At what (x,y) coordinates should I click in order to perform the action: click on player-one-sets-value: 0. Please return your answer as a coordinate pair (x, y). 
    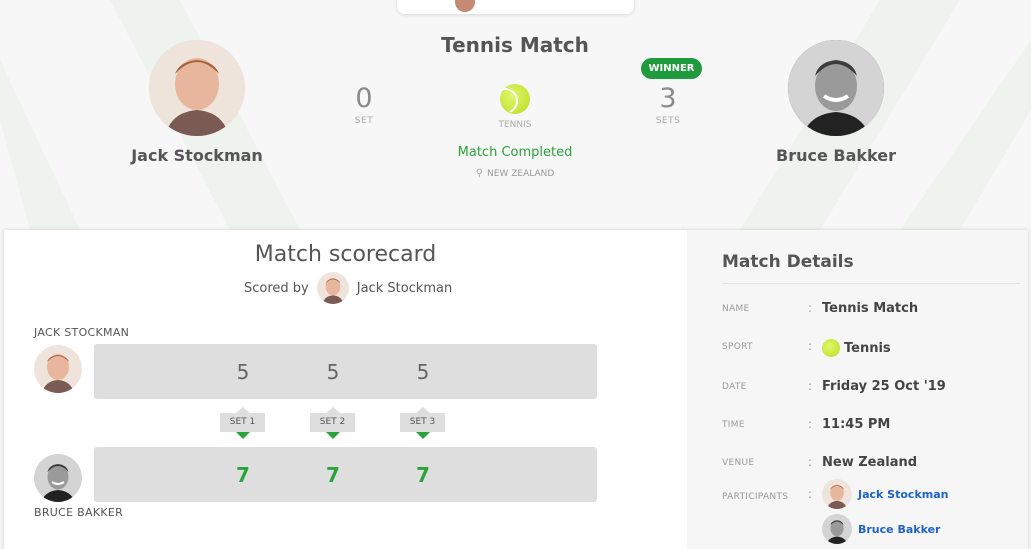
    Looking at the image, I should click on (364, 98).